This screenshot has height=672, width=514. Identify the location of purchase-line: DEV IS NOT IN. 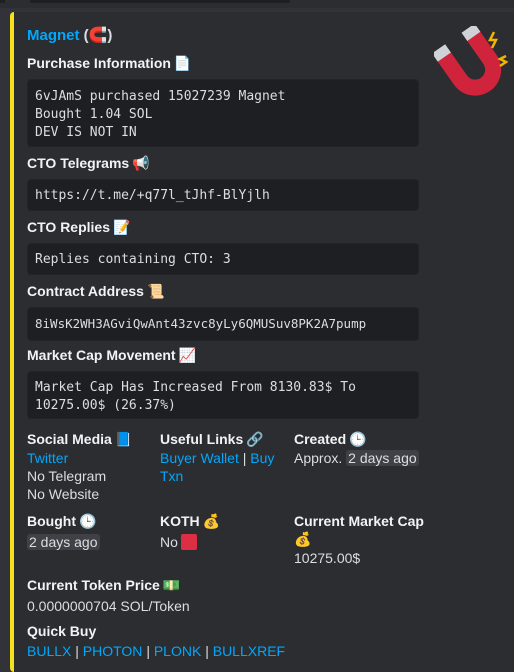
(86, 132).